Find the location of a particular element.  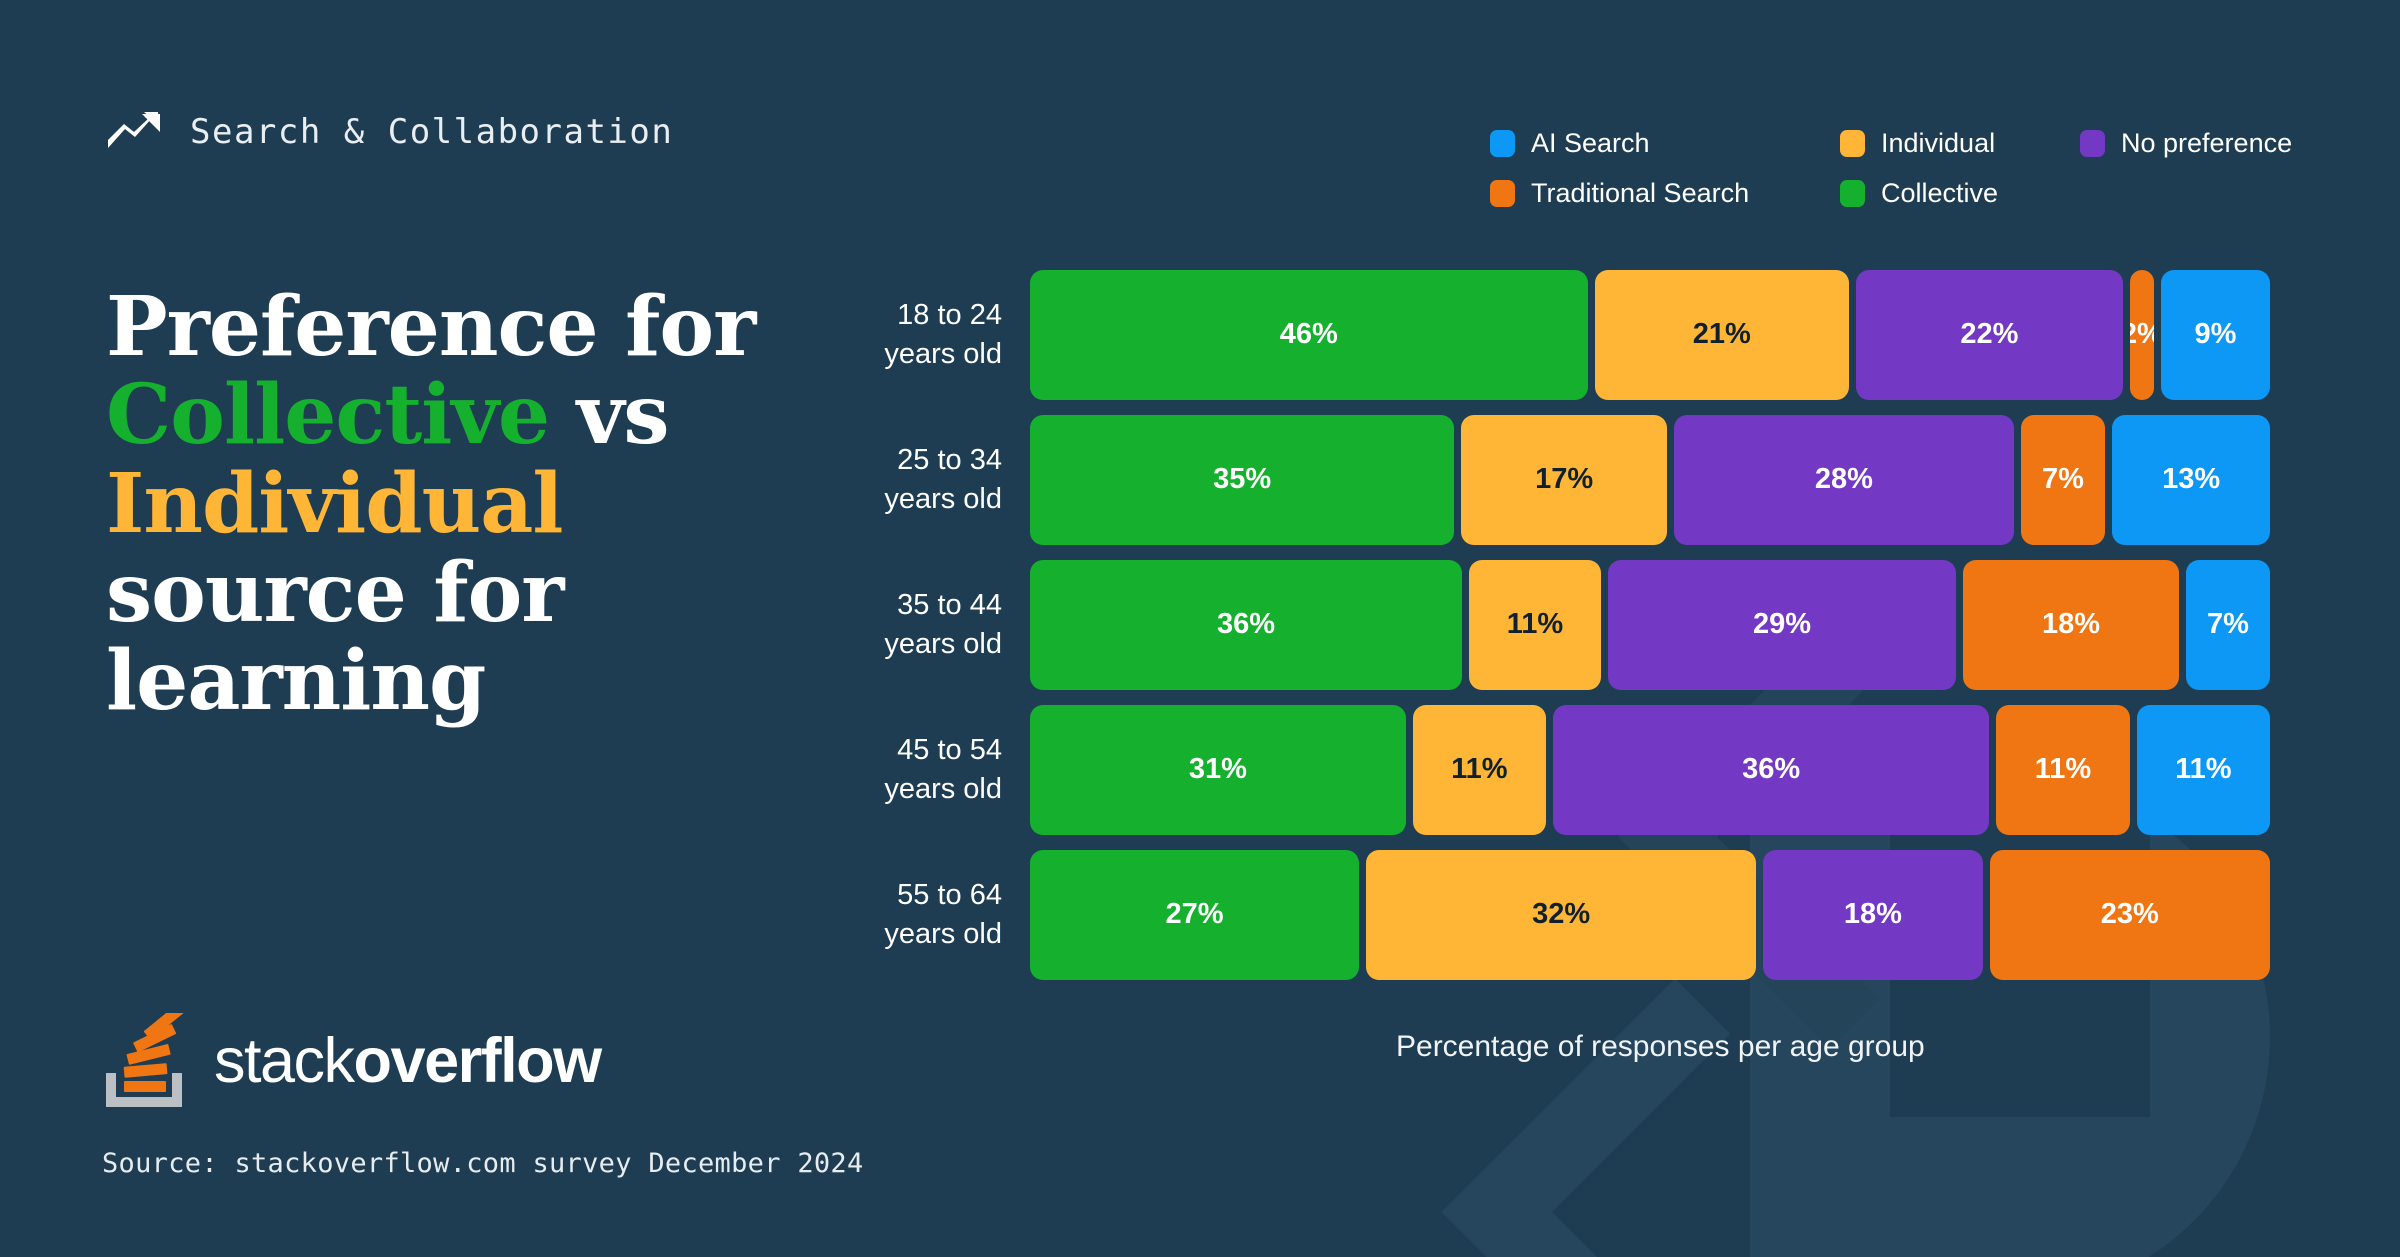

bar-segment-value: 9% is located at coordinates (2215, 334).